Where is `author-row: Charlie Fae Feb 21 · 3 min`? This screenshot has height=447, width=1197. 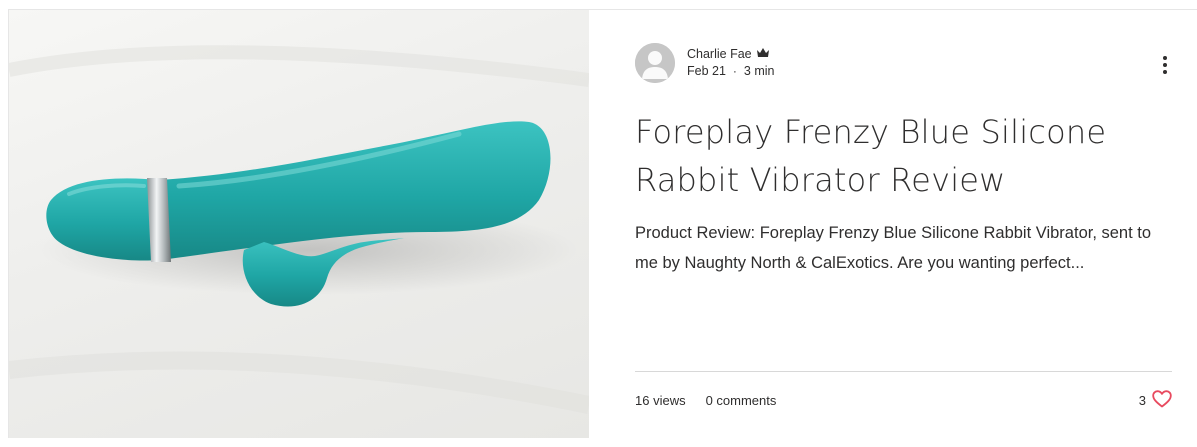
author-row: Charlie Fae Feb 21 · 3 min is located at coordinates (705, 63).